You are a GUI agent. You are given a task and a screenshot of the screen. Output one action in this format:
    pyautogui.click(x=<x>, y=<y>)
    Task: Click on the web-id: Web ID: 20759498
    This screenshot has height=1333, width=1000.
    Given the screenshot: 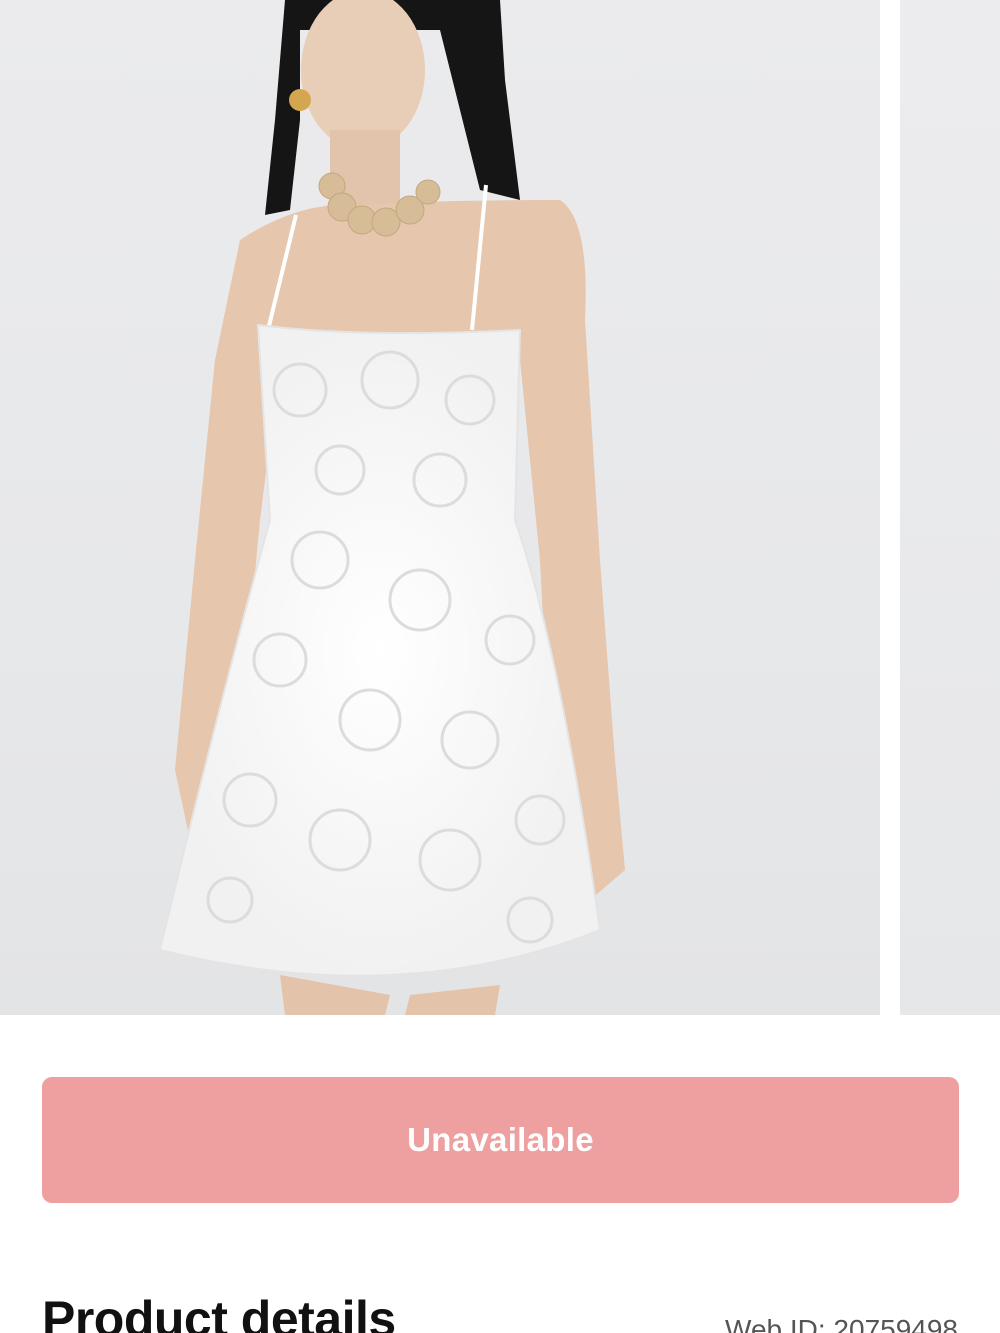 What is the action you would take?
    pyautogui.click(x=841, y=1323)
    